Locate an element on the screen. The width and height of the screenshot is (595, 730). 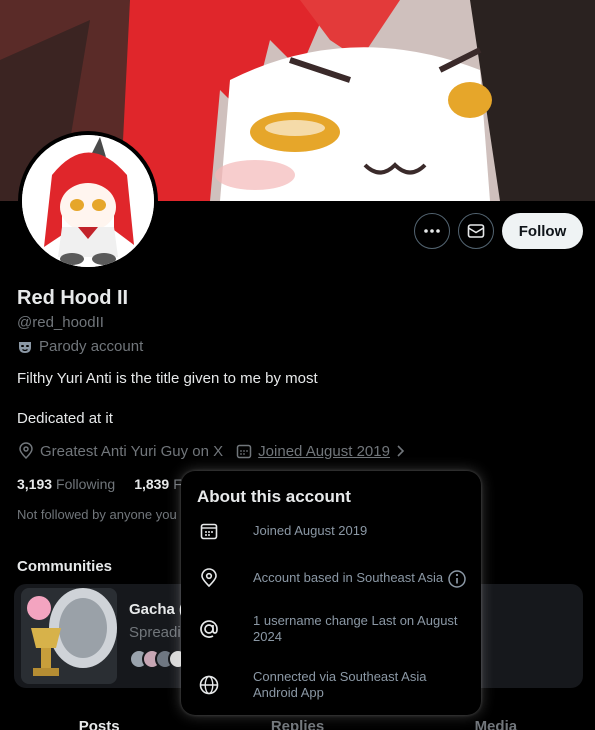
community-member-avatars is located at coordinates (158, 659).